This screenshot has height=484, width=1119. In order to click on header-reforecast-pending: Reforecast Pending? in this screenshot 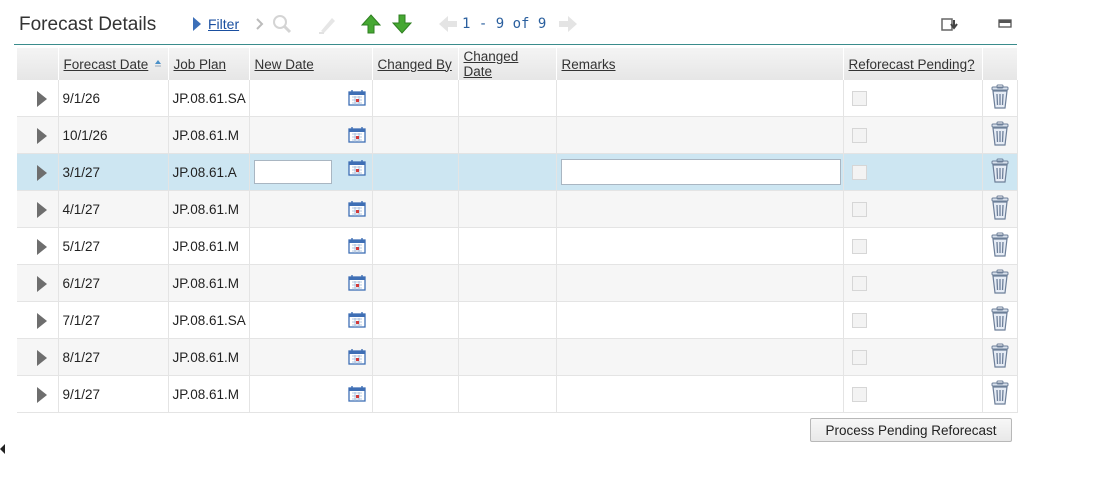, I will do `click(913, 64)`.